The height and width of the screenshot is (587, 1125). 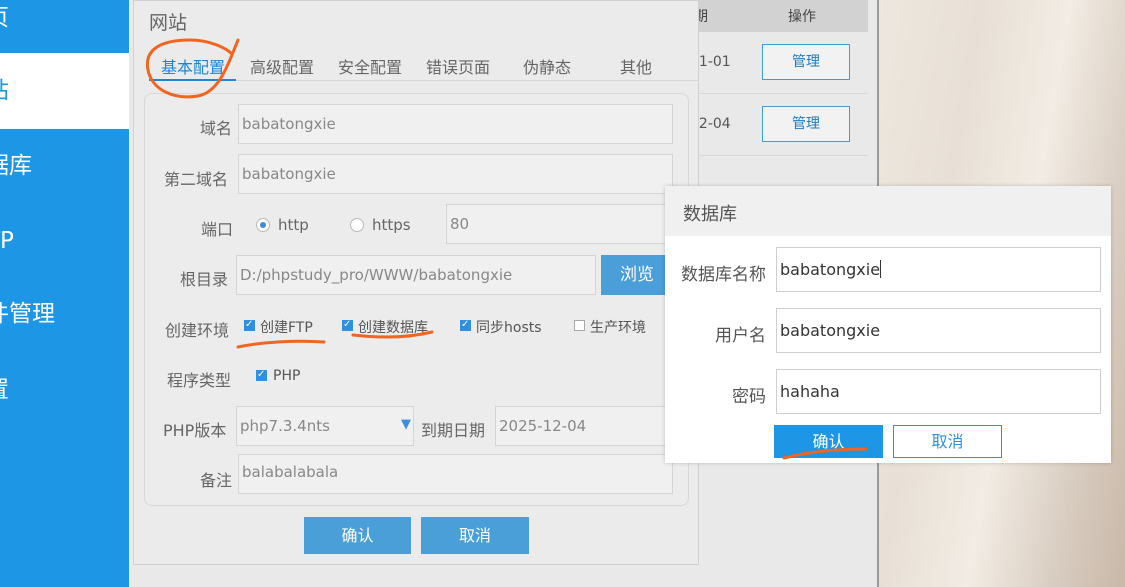 I want to click on db-name-input: babatongxie, so click(x=938, y=269).